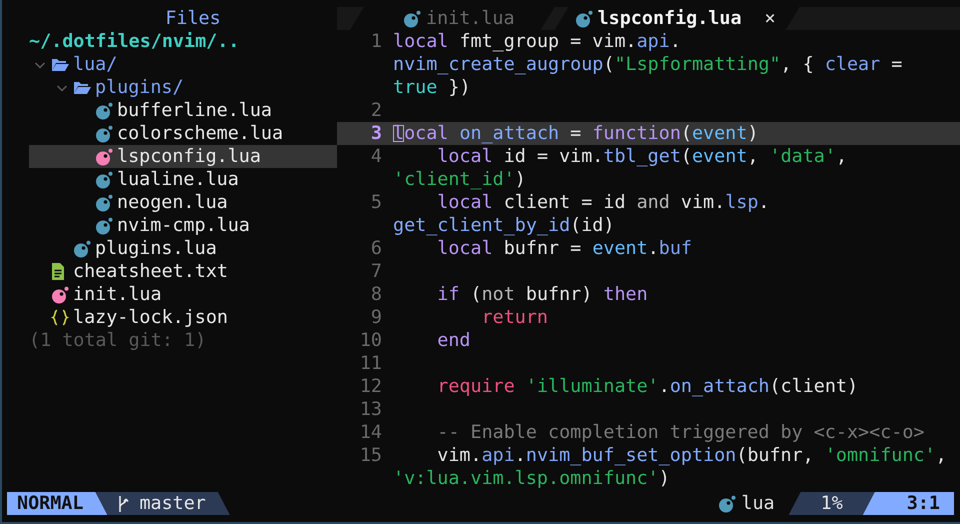 The image size is (960, 524). What do you see at coordinates (770, 18) in the screenshot?
I see `close-button: ×` at bounding box center [770, 18].